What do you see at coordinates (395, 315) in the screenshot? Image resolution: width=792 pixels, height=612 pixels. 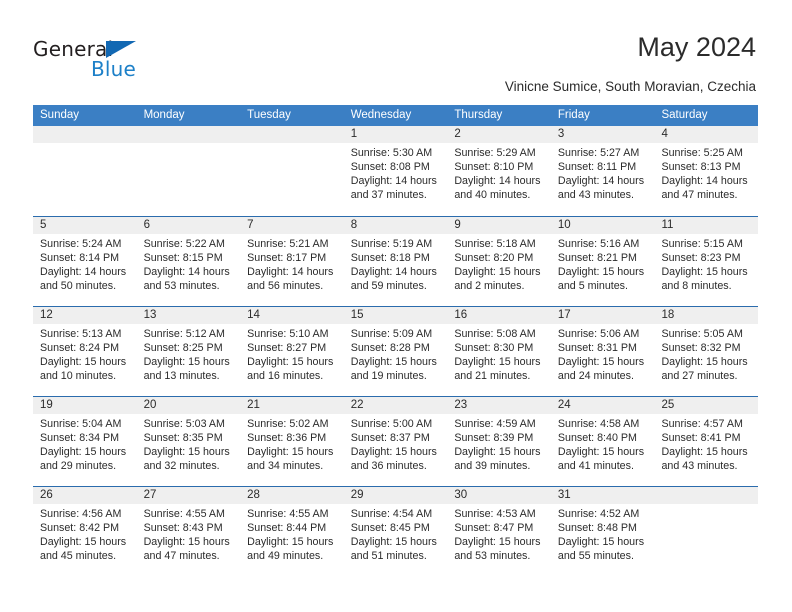 I see `day-number-band: 15` at bounding box center [395, 315].